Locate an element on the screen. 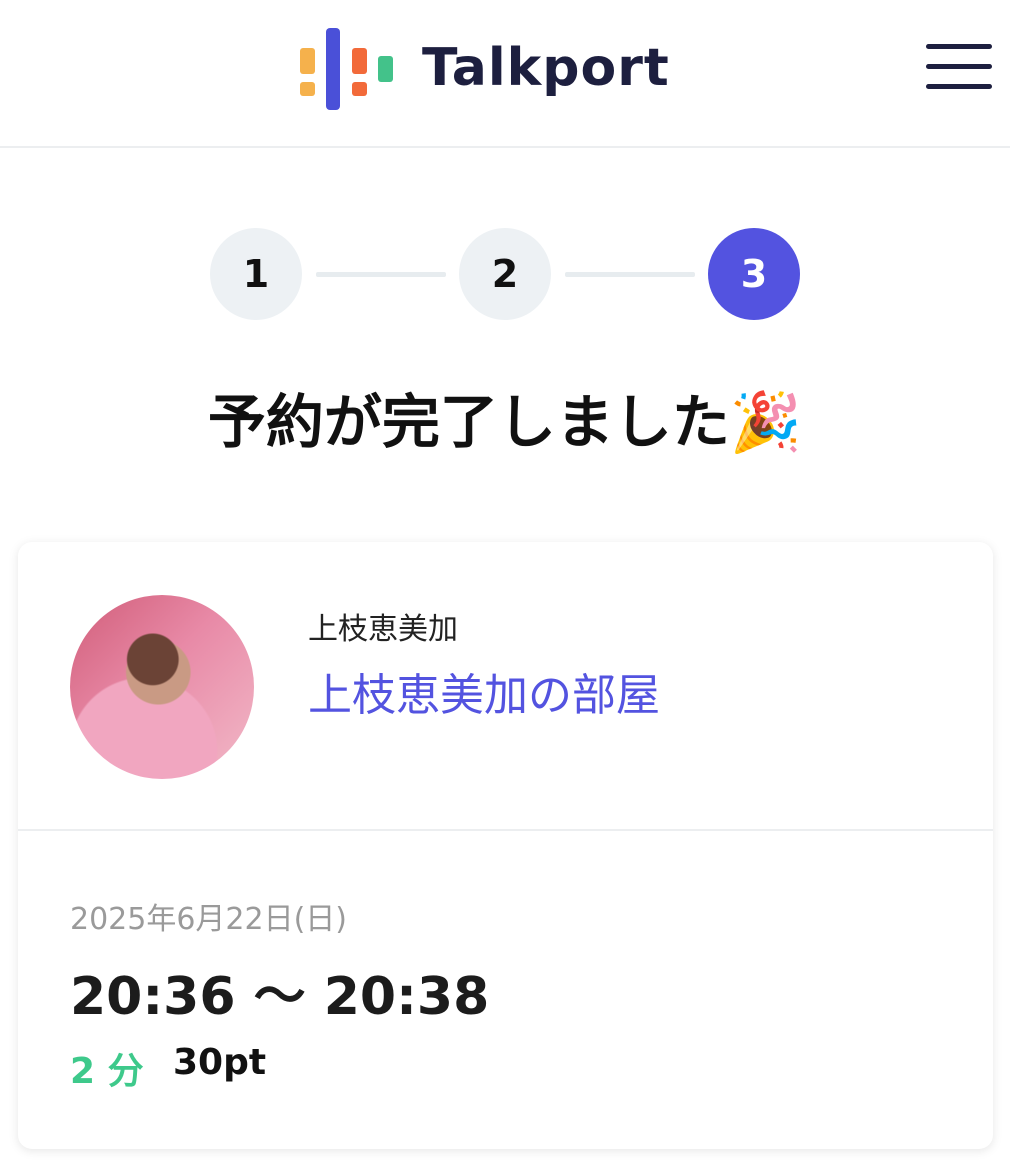  step-2: 2 is located at coordinates (505, 274).